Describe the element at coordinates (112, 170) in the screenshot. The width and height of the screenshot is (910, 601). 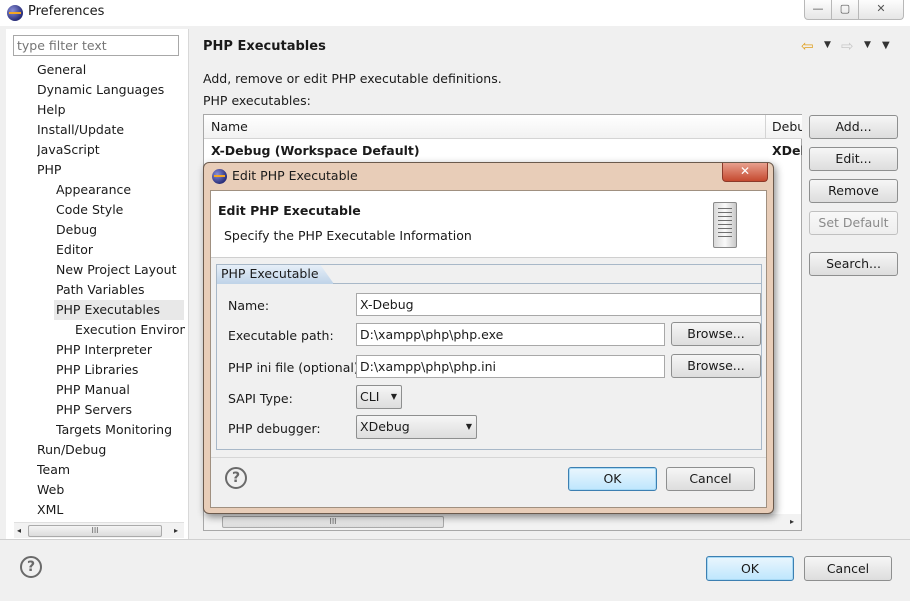
I see `tree-item: PHP` at that location.